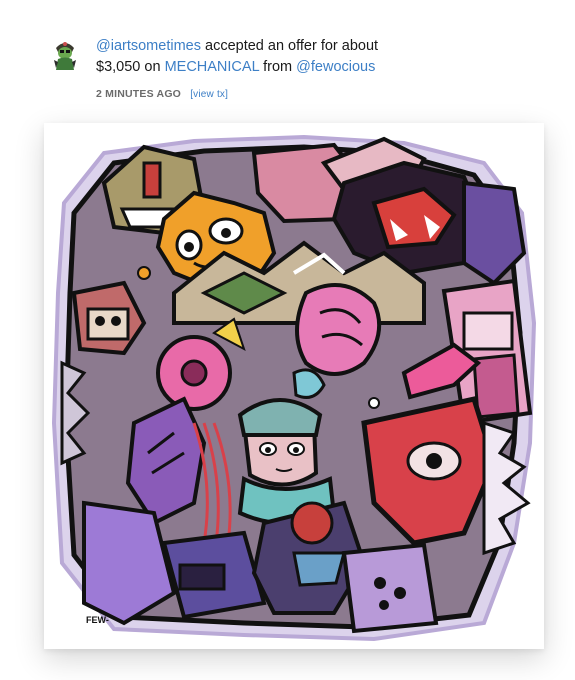 This screenshot has height=680, width=575. Describe the element at coordinates (139, 94) in the screenshot. I see `timestamp: 2 MINUTES AGO` at that location.